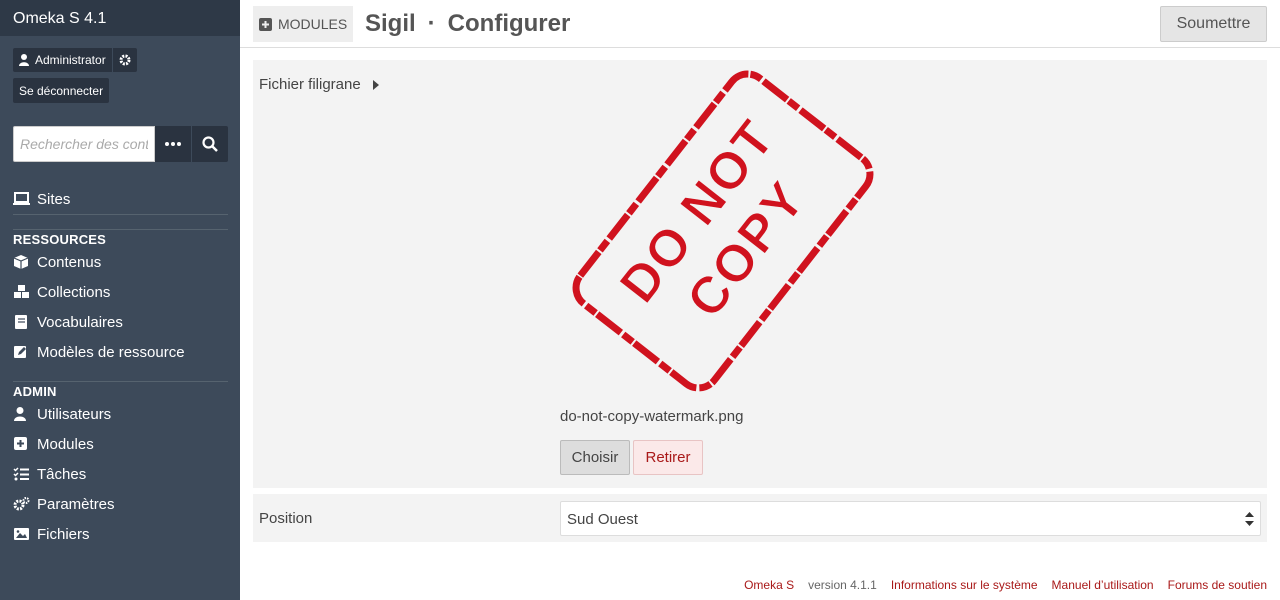  I want to click on nav-item-resource-templates: Modèles de ressource, so click(120, 352).